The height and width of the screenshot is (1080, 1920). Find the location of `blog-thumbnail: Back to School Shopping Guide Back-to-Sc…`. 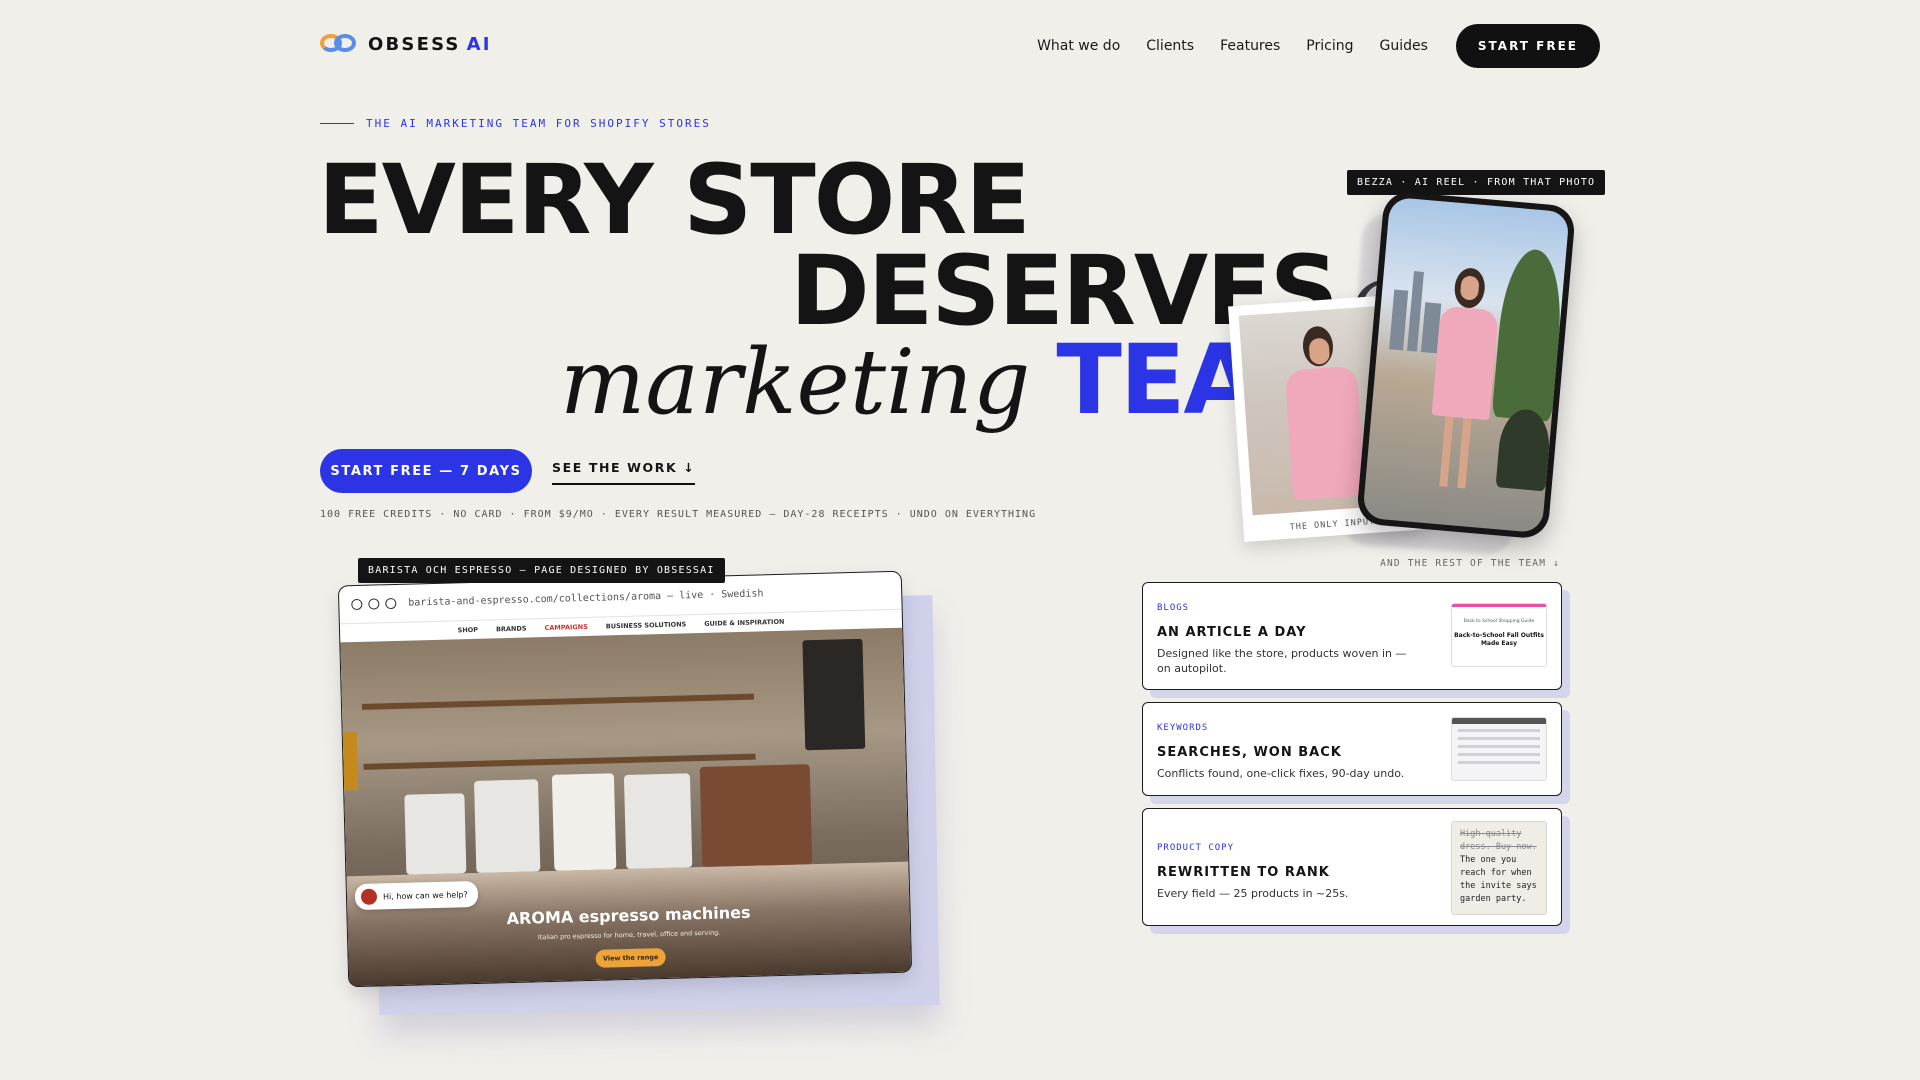

blog-thumbnail: Back to School Shopping Guide Back-to-Sc… is located at coordinates (1499, 635).